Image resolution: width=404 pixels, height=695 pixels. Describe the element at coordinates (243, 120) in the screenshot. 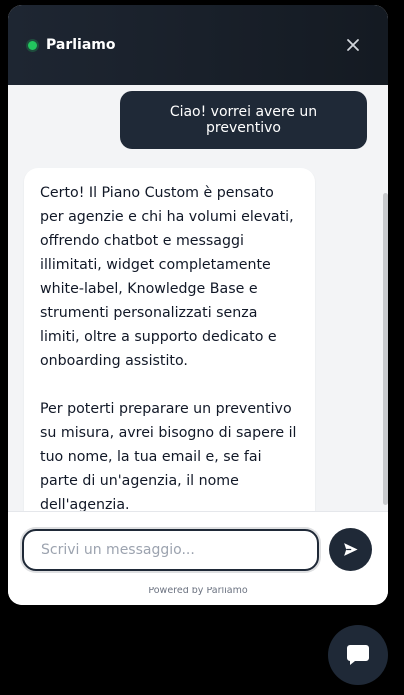

I see `user-message: Ciao! vorrei avere un preventivo` at that location.